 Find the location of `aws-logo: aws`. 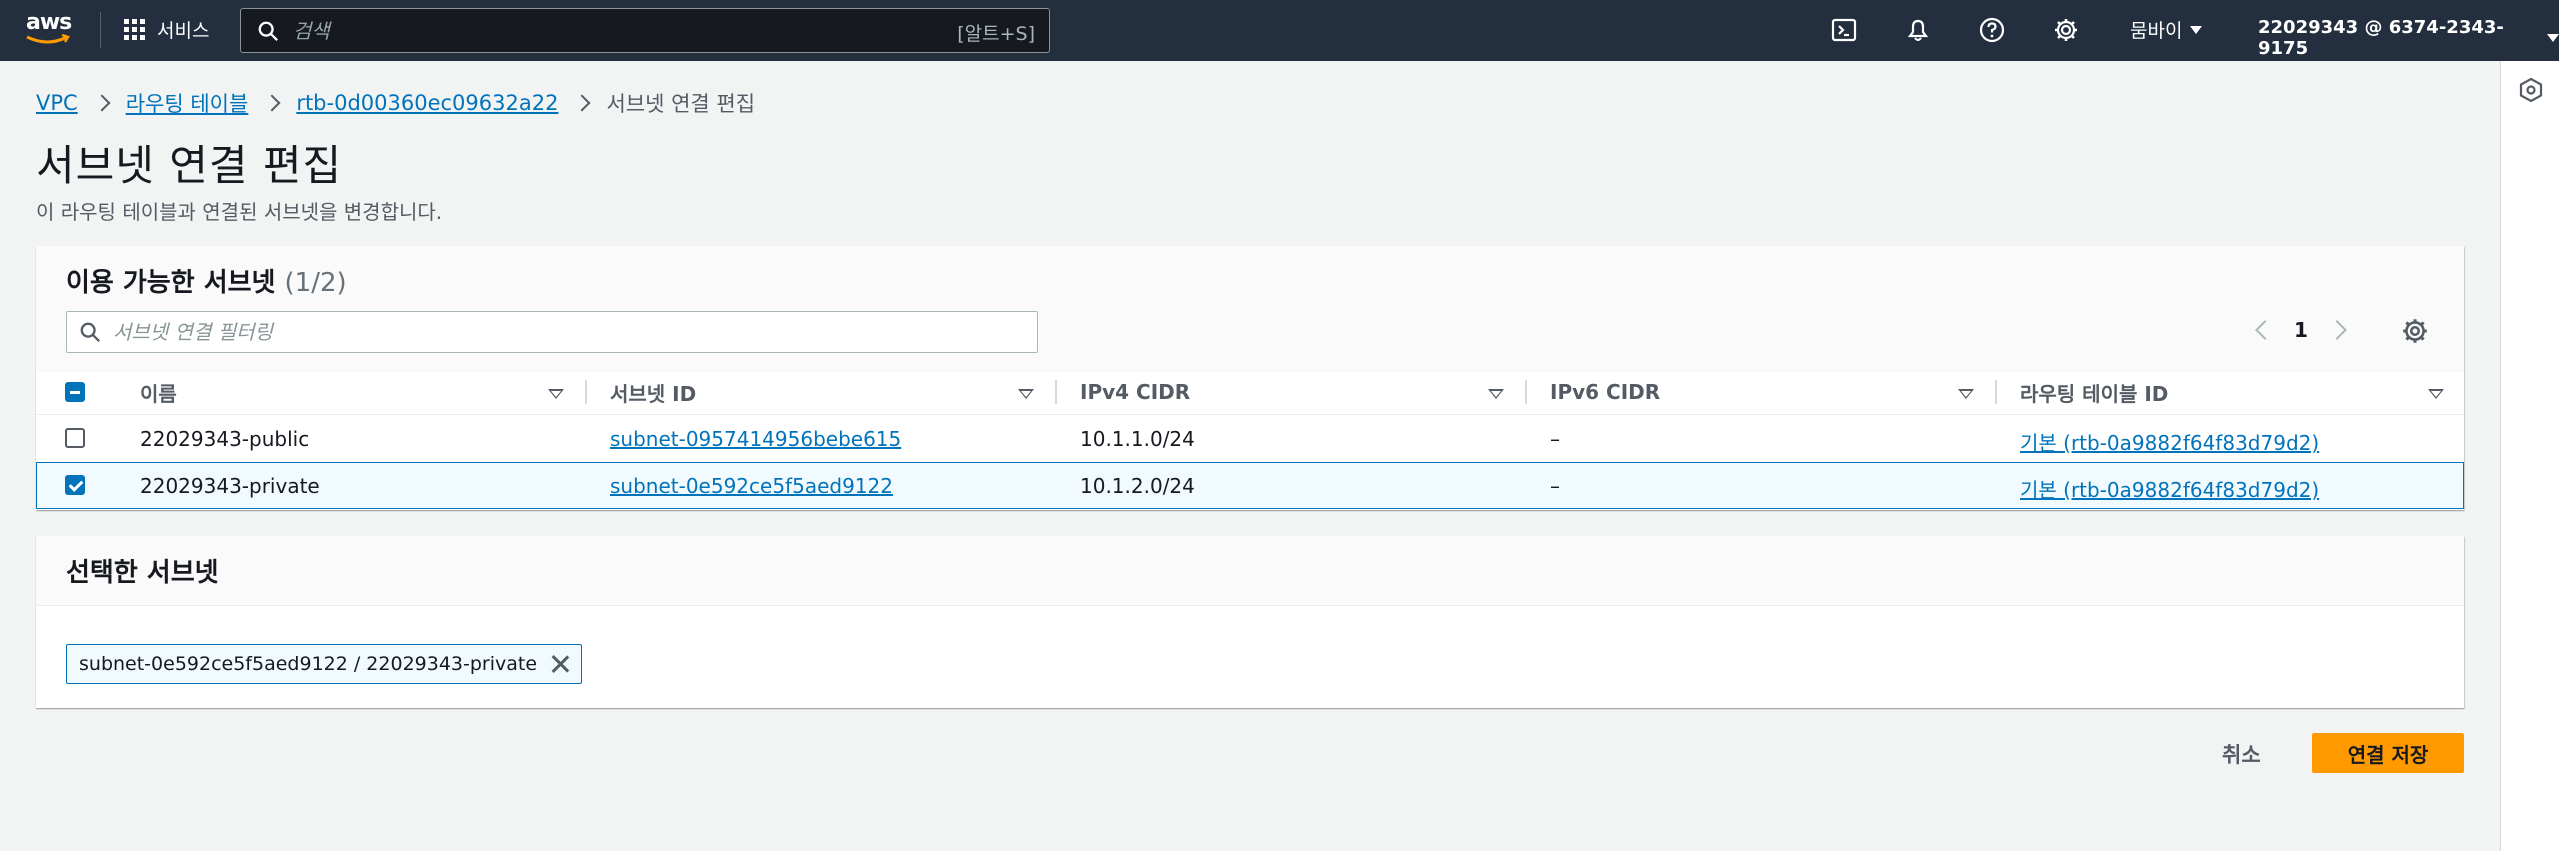

aws-logo: aws is located at coordinates (50, 30).